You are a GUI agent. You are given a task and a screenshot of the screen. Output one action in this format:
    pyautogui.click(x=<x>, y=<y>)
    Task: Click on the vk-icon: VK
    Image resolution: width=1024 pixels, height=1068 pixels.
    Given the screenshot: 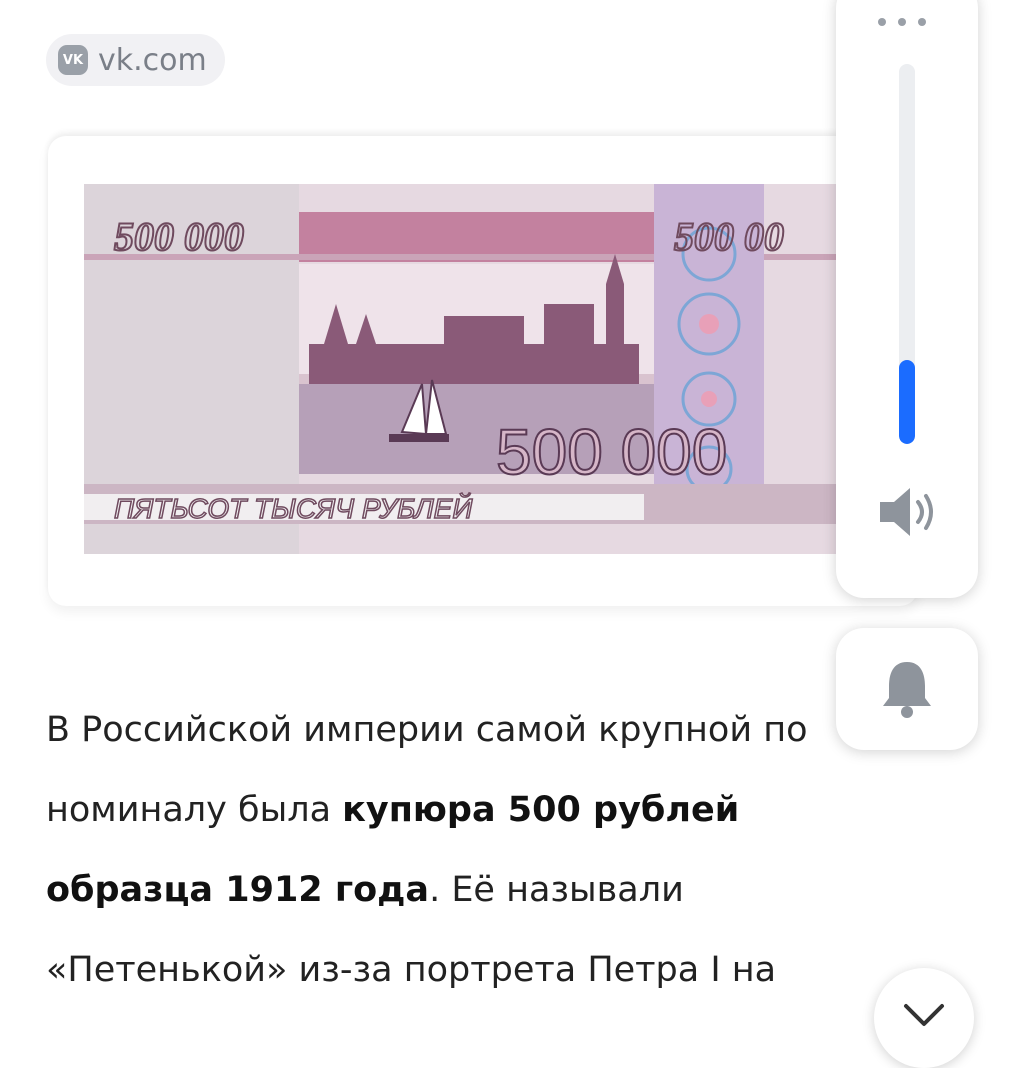 What is the action you would take?
    pyautogui.click(x=73, y=60)
    